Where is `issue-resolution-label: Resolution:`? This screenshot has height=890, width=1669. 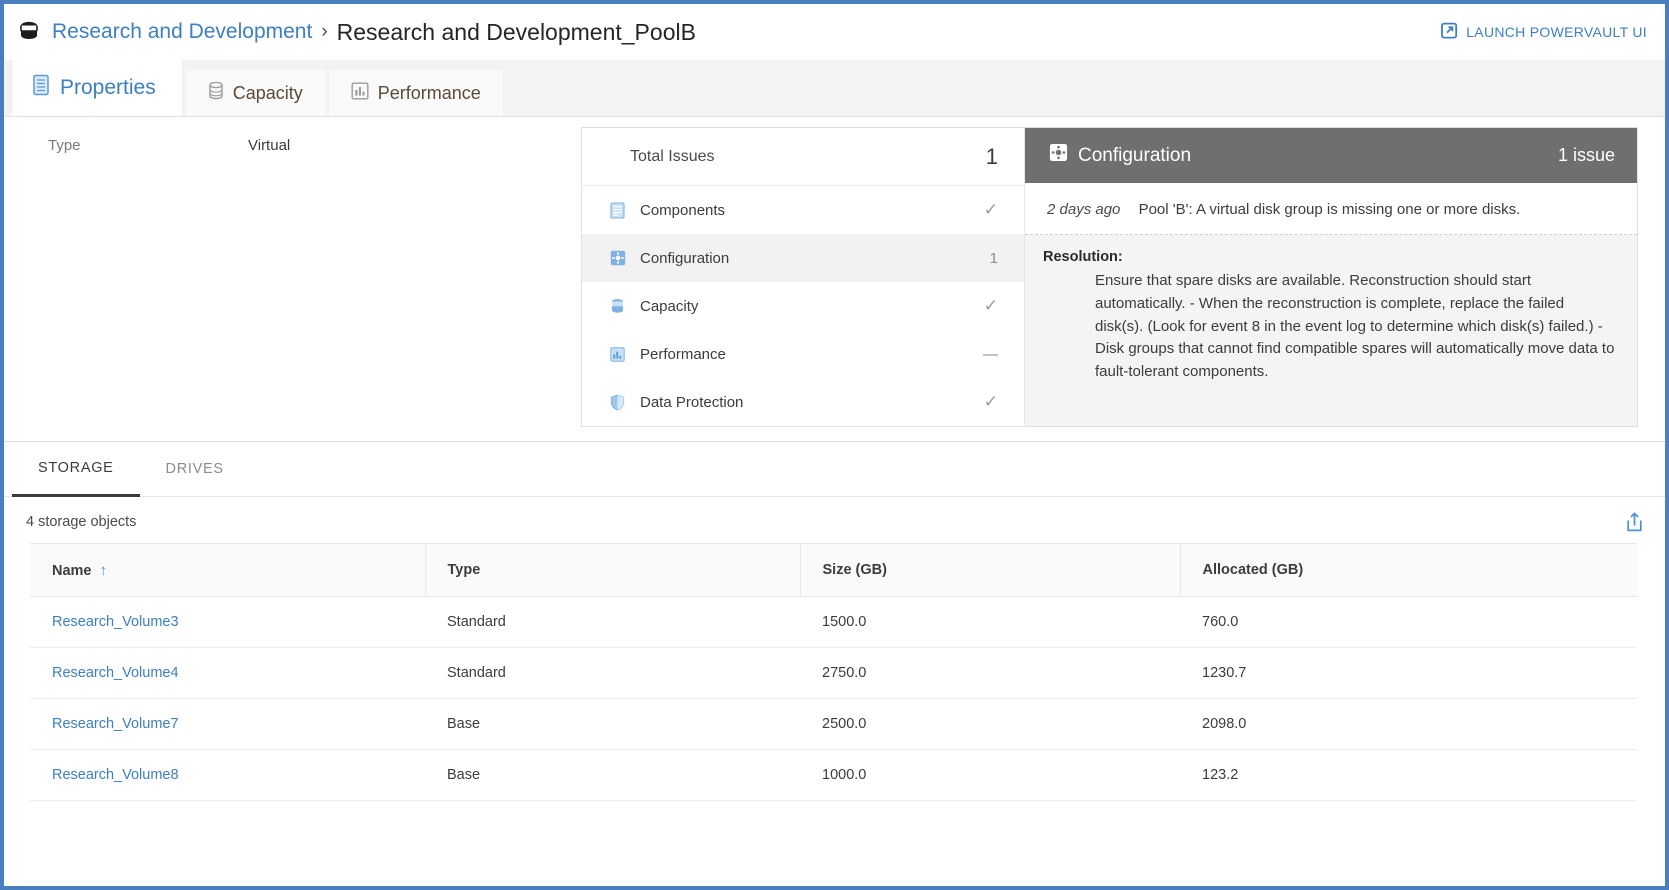 issue-resolution-label: Resolution: is located at coordinates (1083, 257).